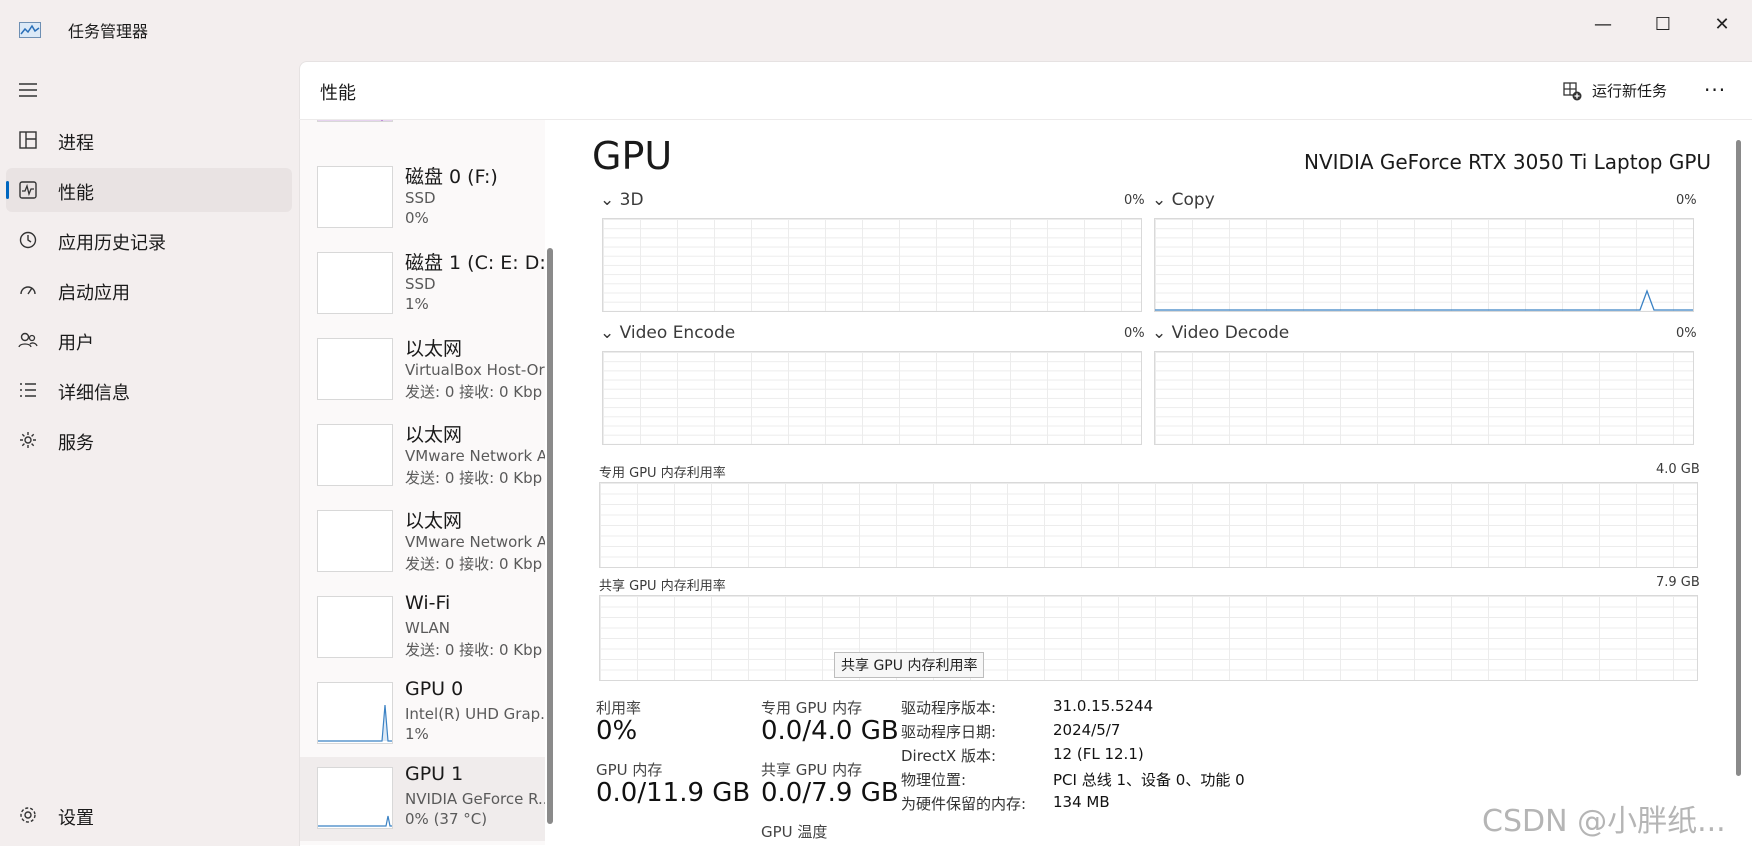  Describe the element at coordinates (1603, 24) in the screenshot. I see `minimize-button: —` at that location.